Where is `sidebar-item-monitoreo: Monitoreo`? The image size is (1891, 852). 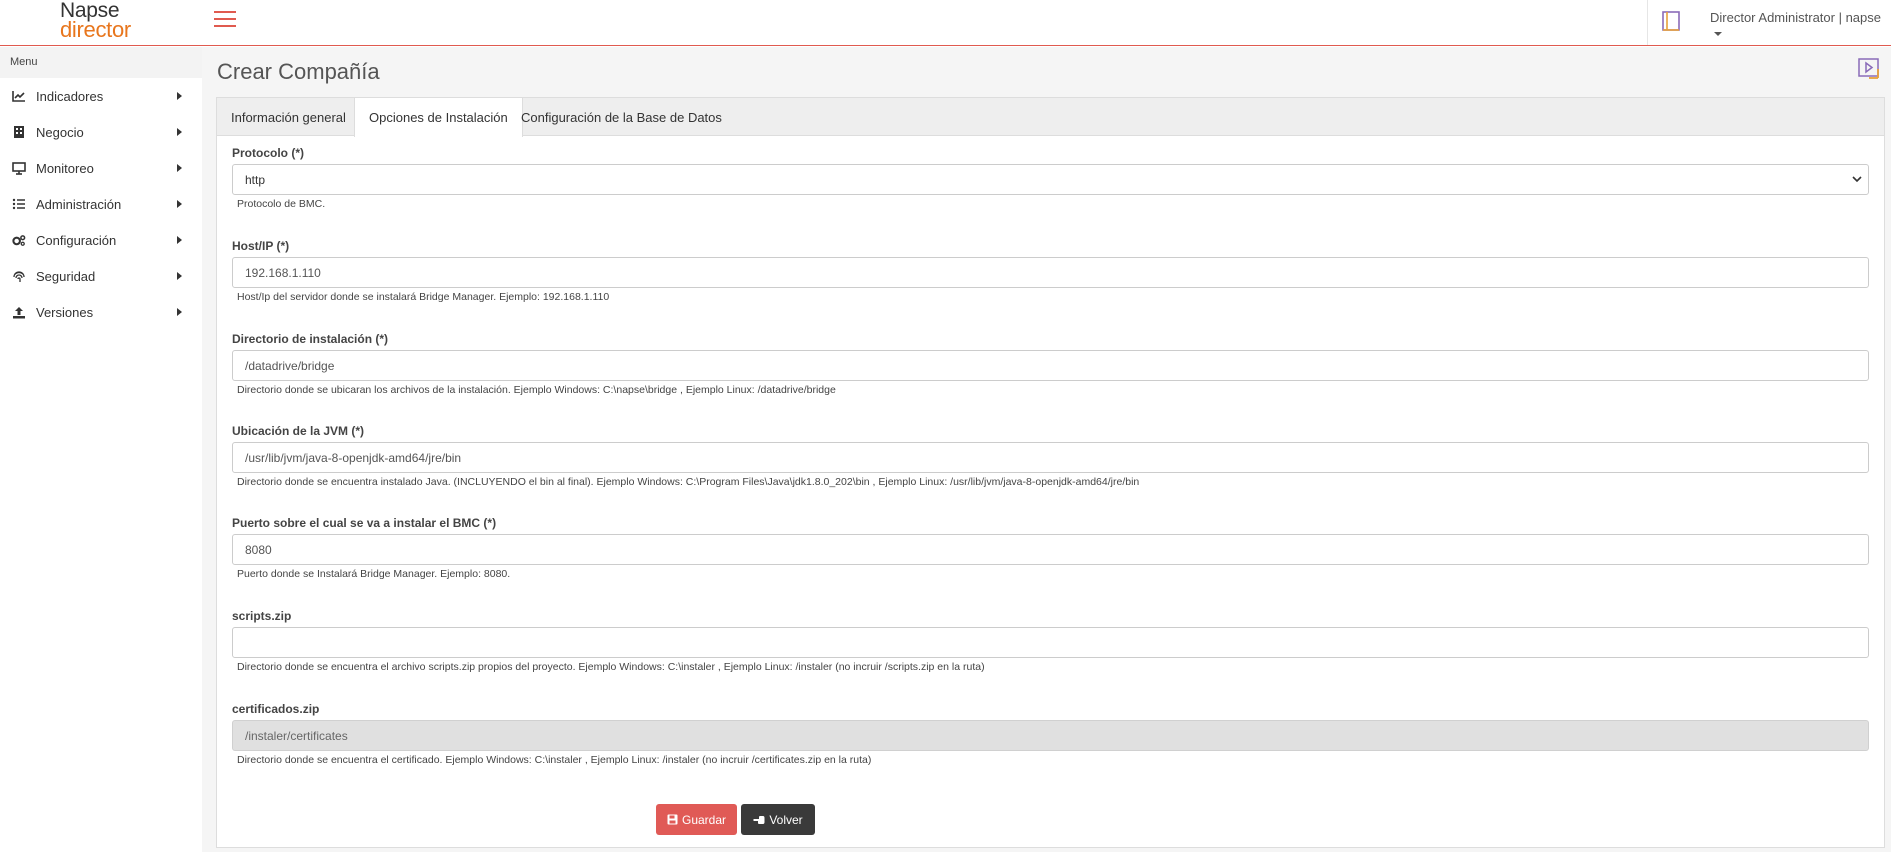
sidebar-item-monitoreo: Monitoreo is located at coordinates (101, 168).